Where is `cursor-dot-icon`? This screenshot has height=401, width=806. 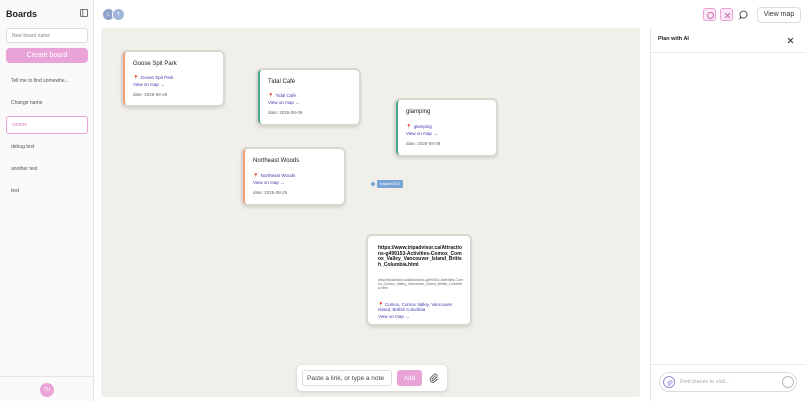
cursor-dot-icon is located at coordinates (373, 184).